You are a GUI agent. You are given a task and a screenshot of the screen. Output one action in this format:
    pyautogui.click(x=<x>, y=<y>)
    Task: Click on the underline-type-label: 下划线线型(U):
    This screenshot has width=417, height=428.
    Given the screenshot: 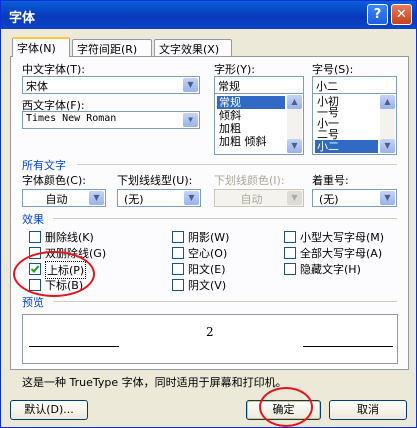 What is the action you would take?
    pyautogui.click(x=155, y=180)
    